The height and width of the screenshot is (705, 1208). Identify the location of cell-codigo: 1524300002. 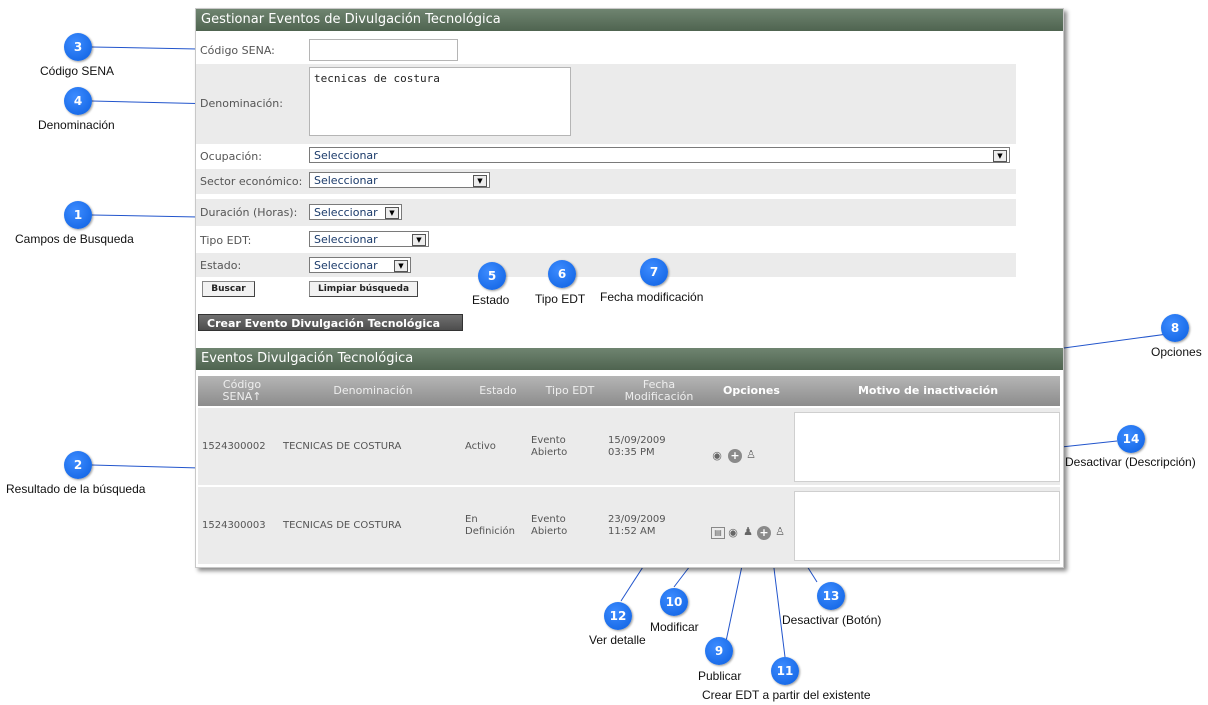
(234, 446).